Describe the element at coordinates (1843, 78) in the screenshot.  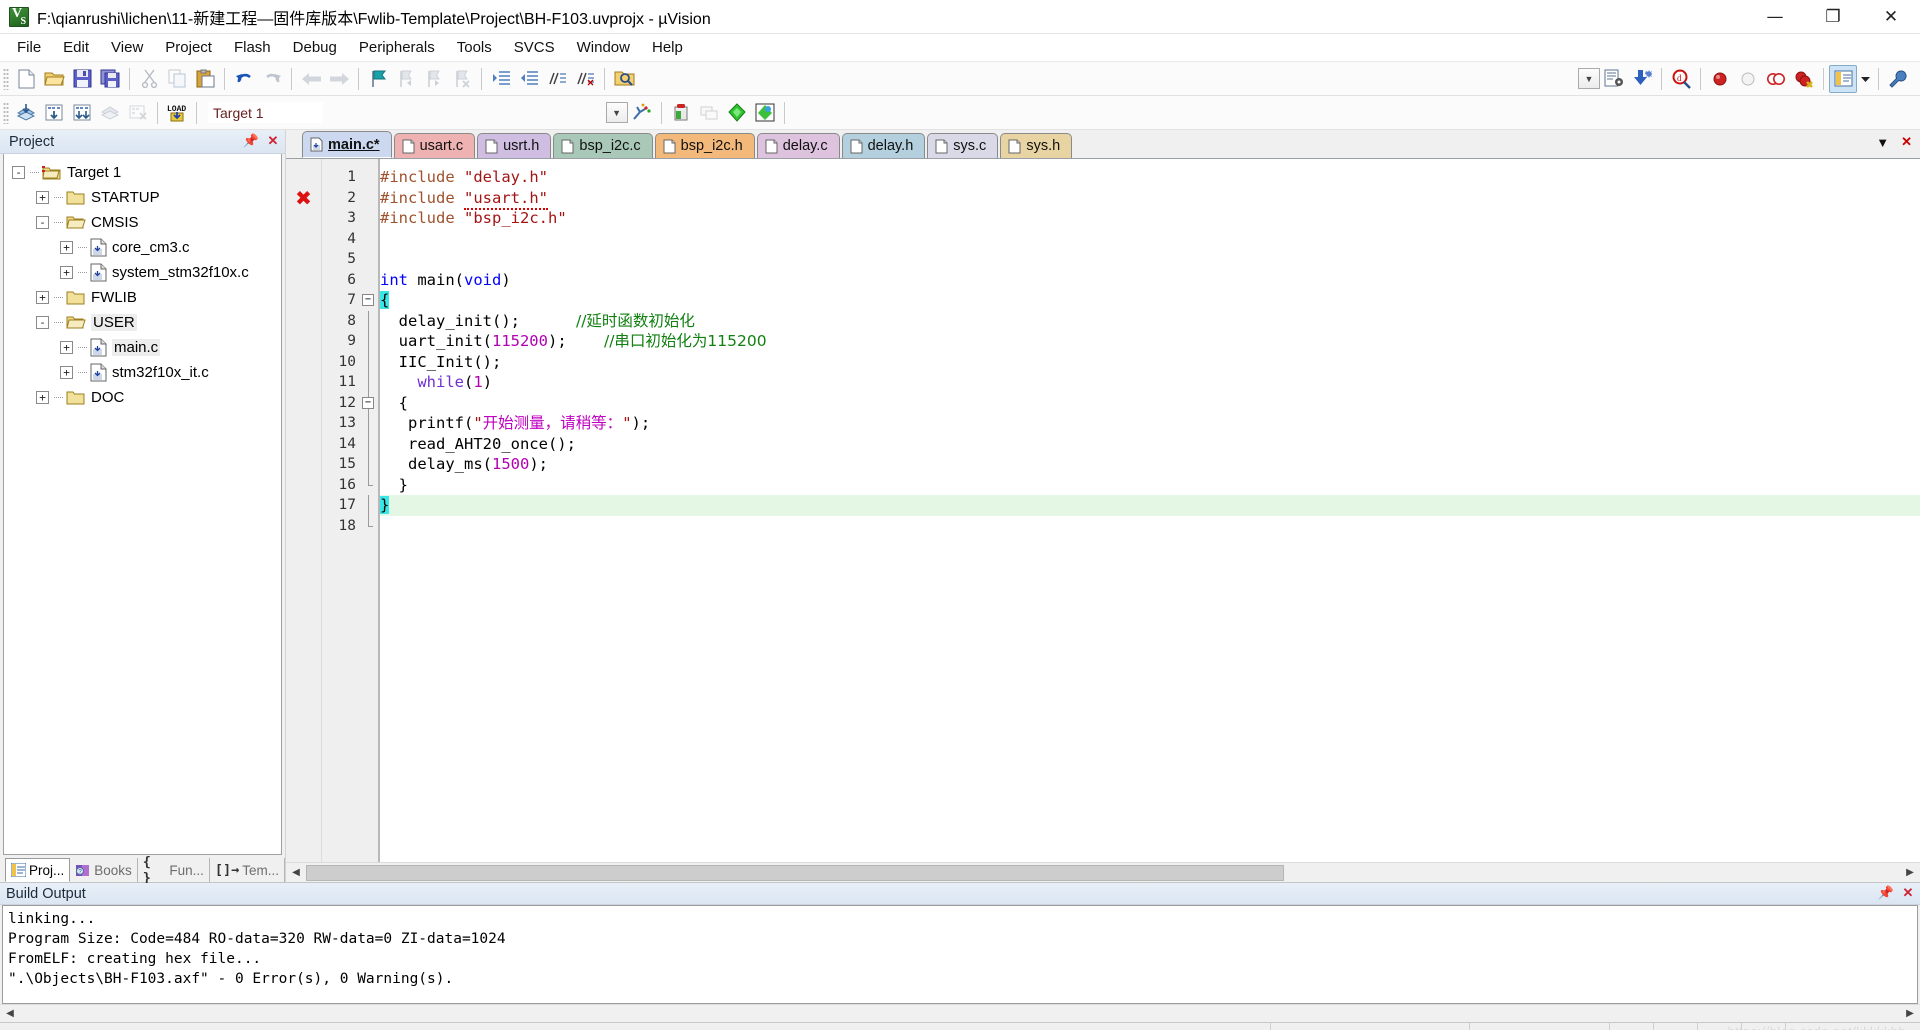
I see `project-window-icon` at that location.